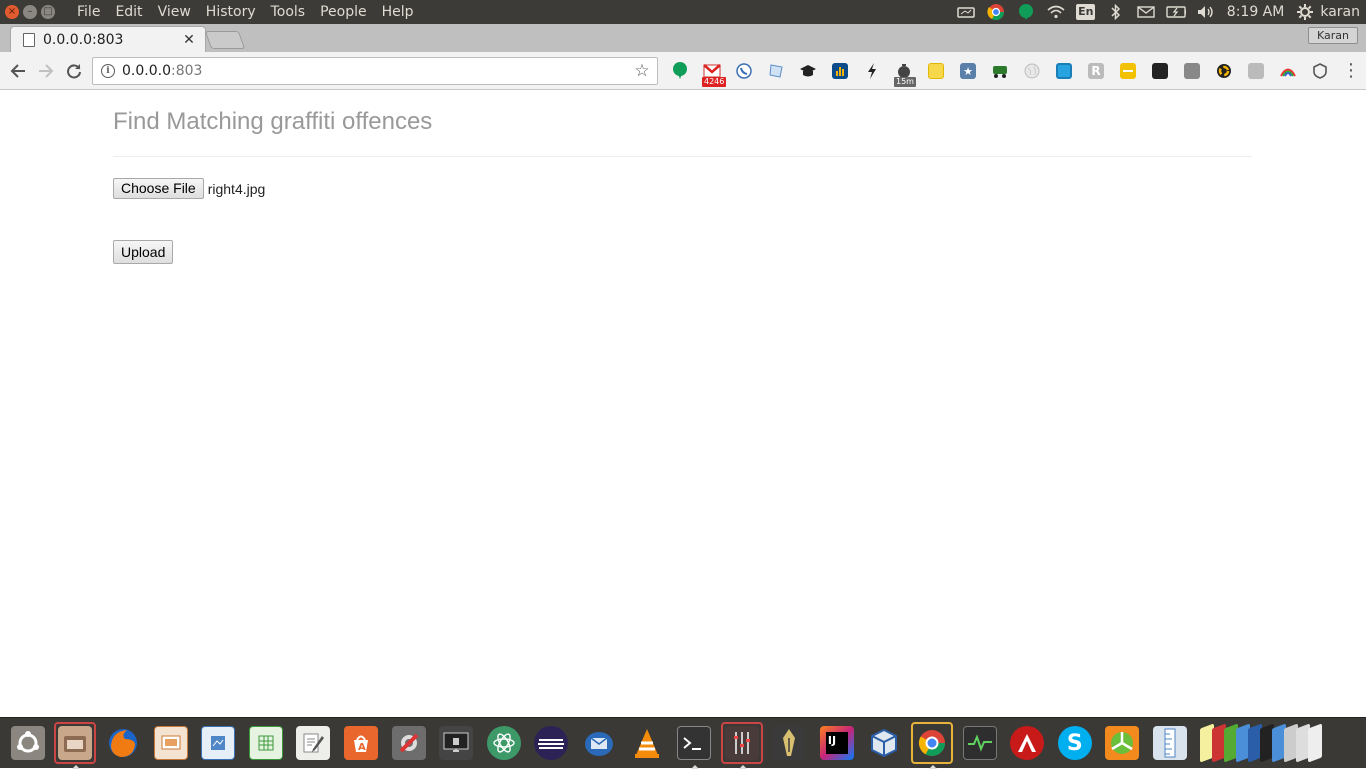  I want to click on window-controls: × – □, so click(34, 12).